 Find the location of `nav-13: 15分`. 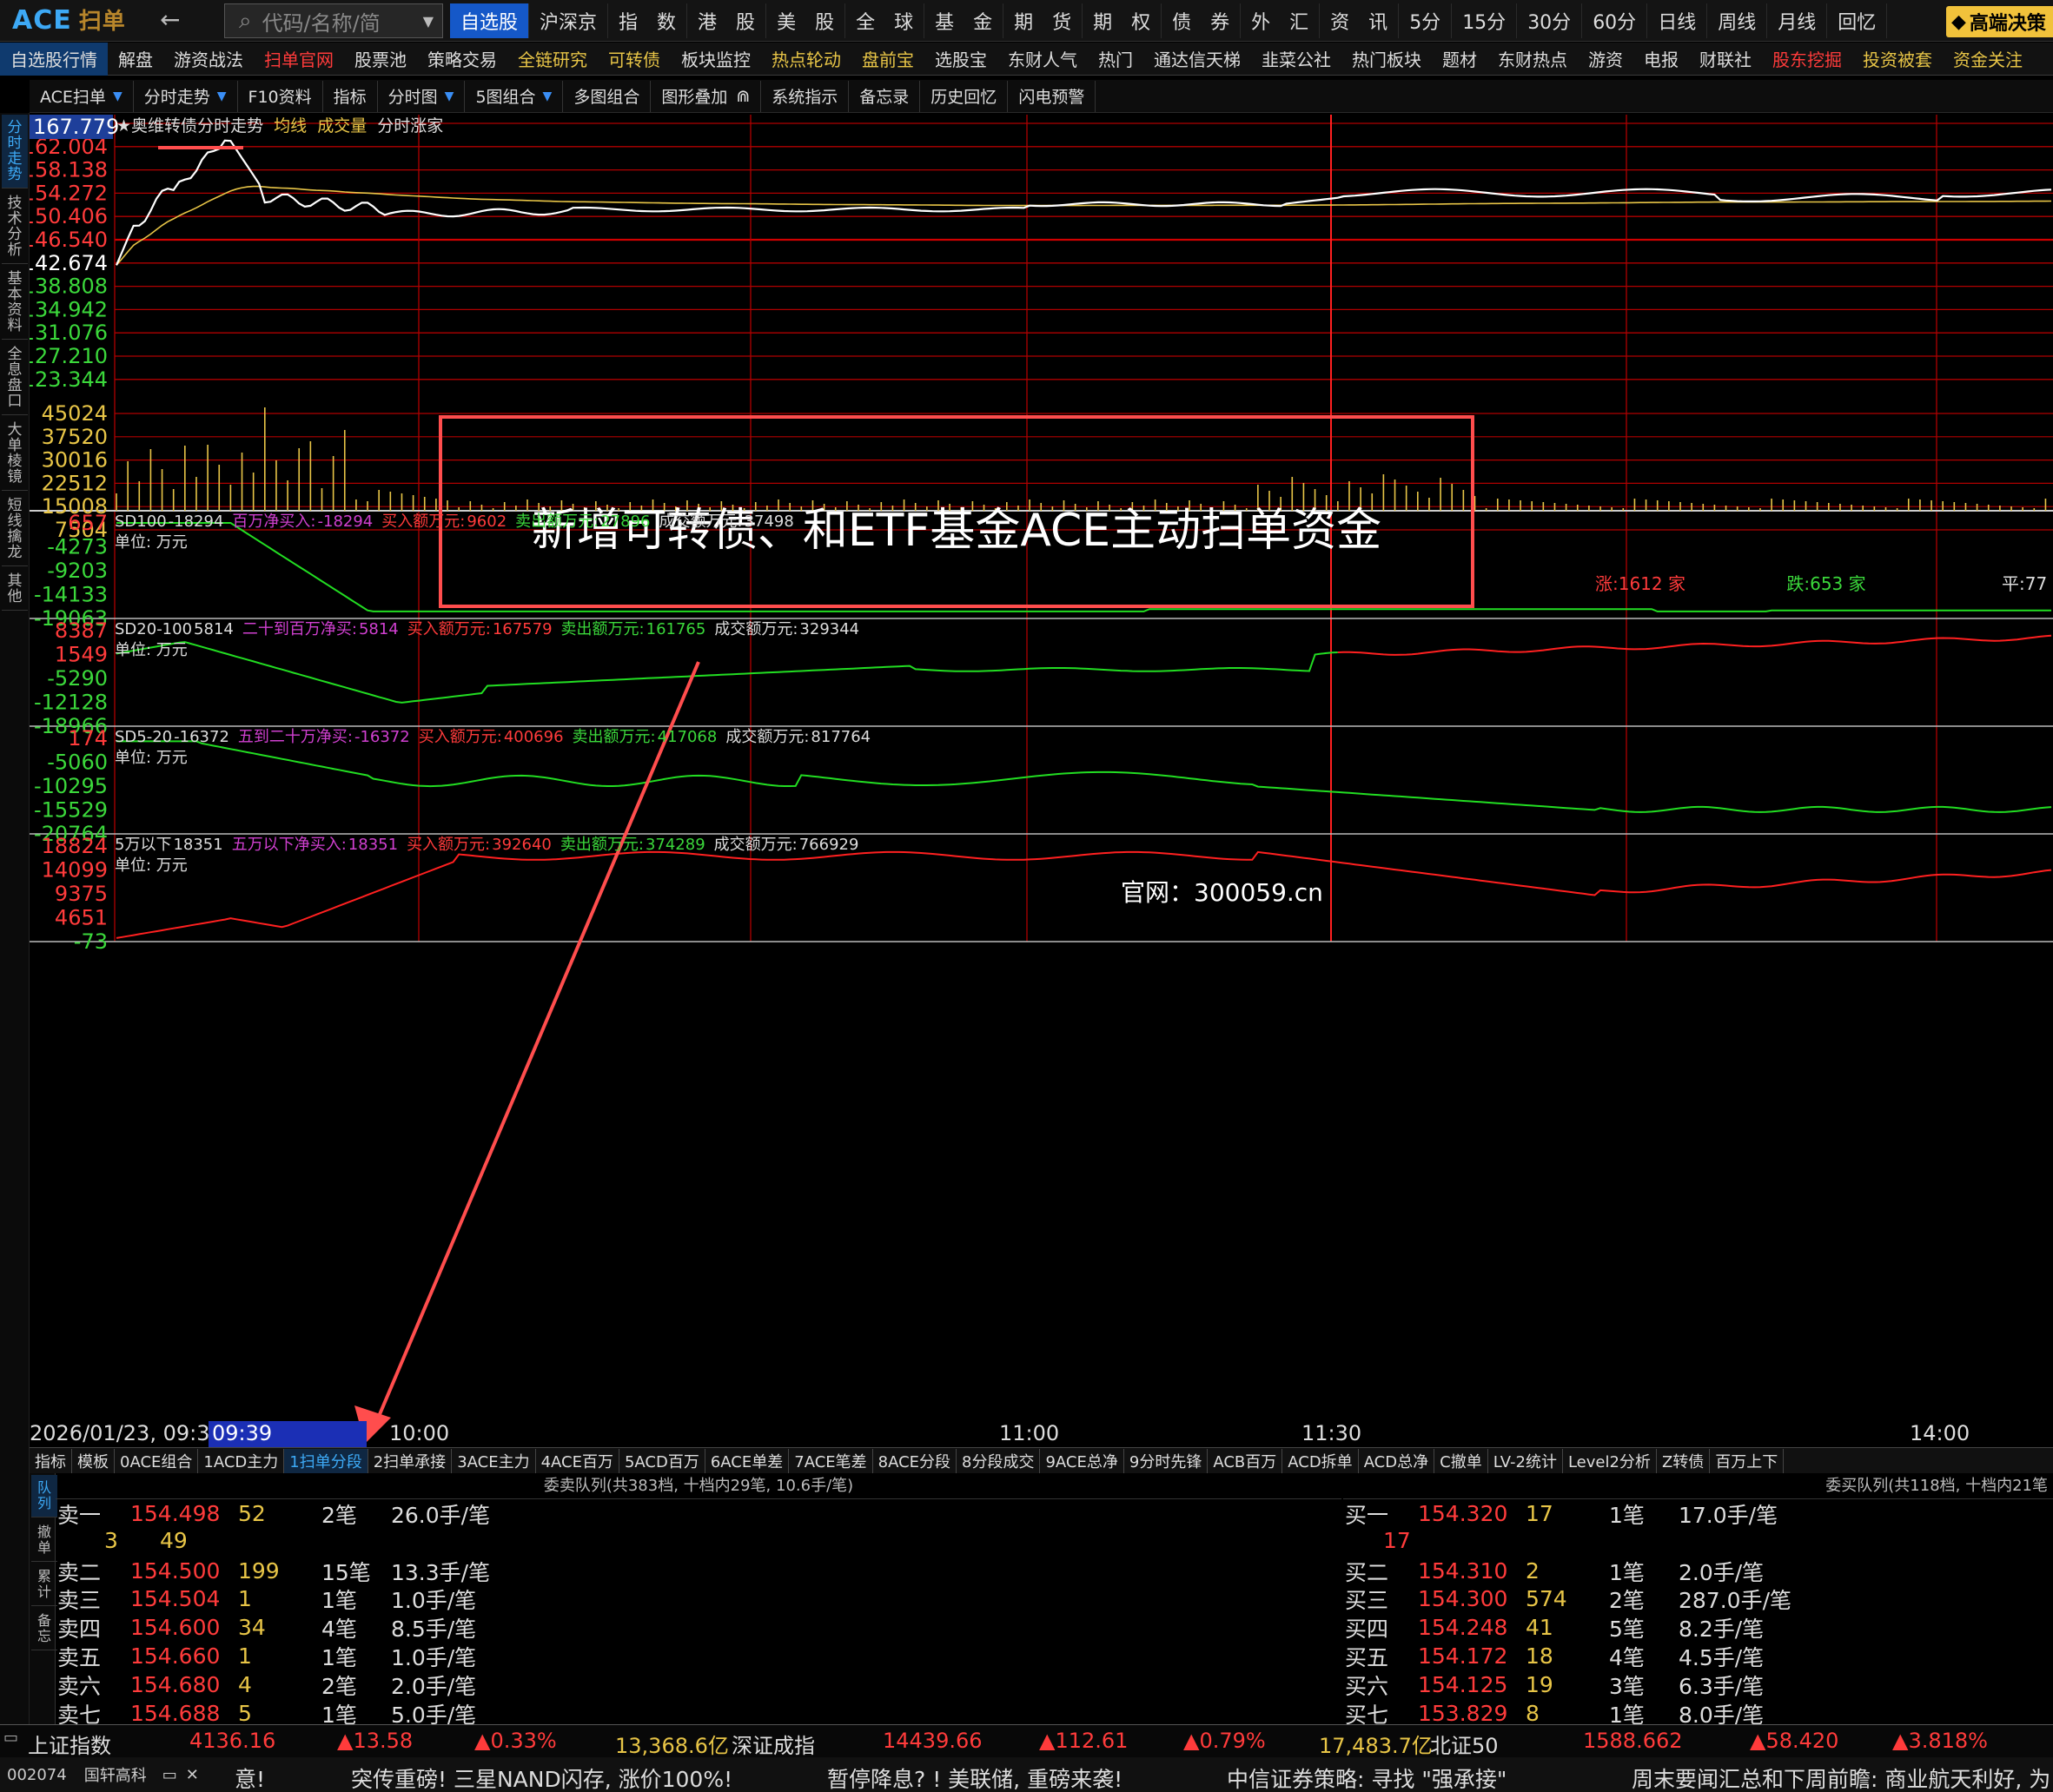

nav-13: 15分 is located at coordinates (1485, 20).